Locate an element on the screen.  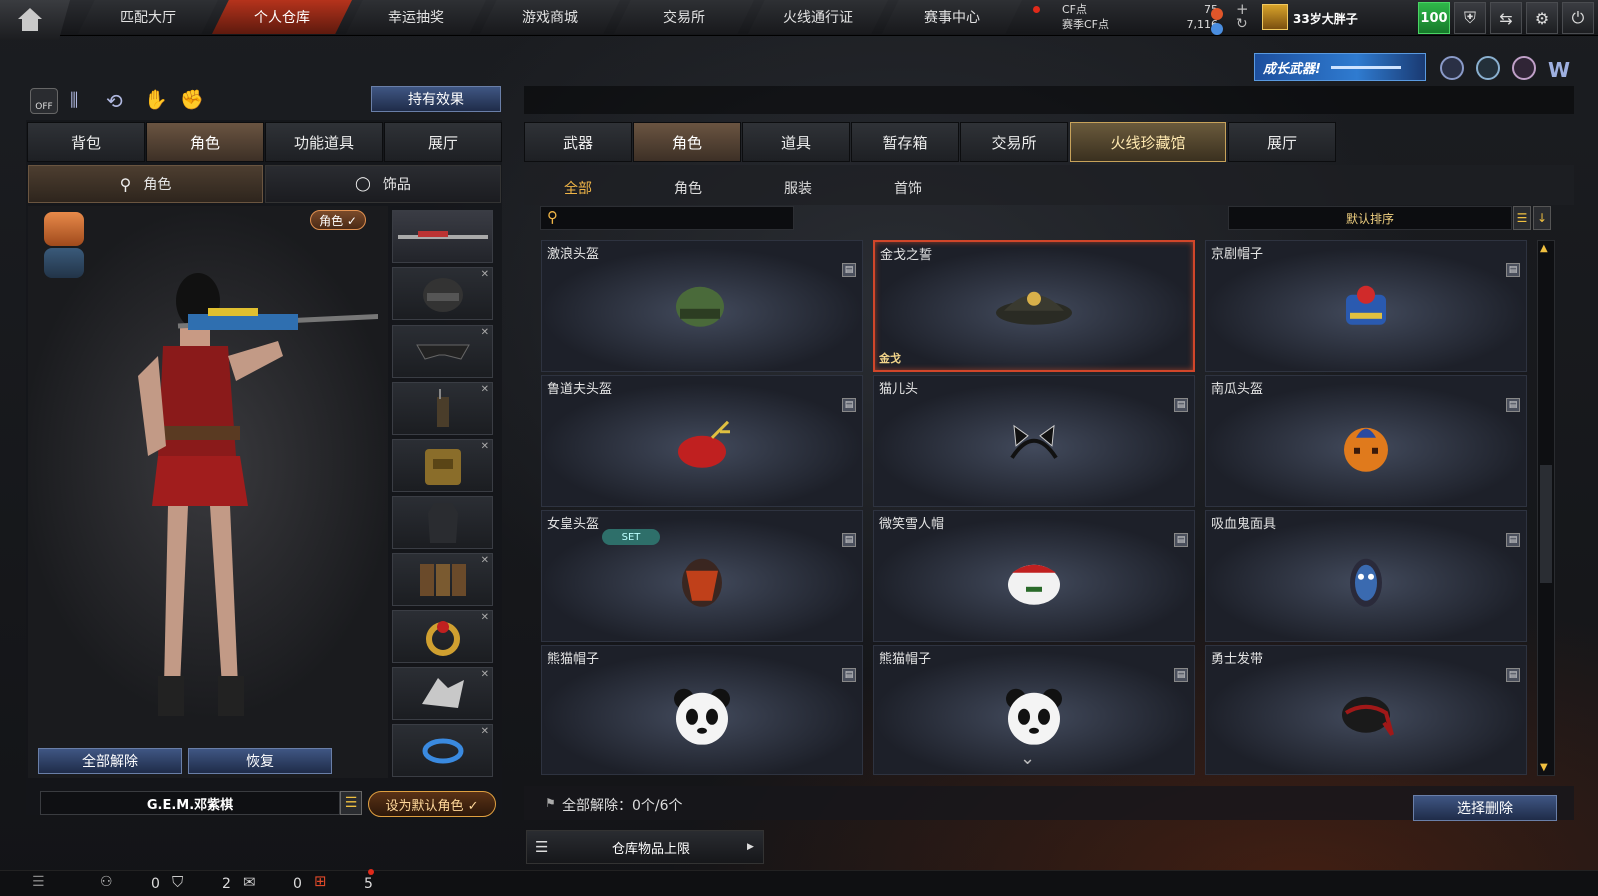
scrollbar: ▲ ▼ is located at coordinates (1546, 508).